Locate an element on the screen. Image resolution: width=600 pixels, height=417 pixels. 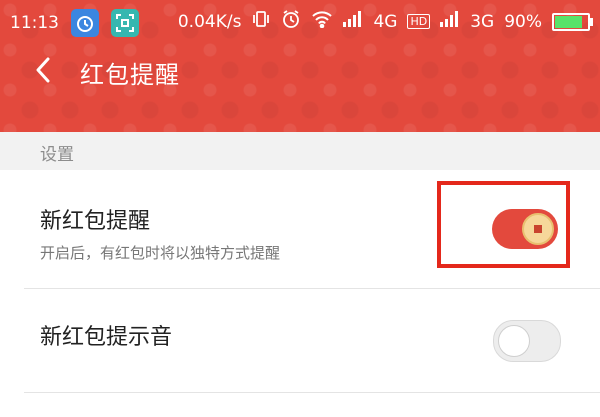
wifi-icon is located at coordinates (322, 21).